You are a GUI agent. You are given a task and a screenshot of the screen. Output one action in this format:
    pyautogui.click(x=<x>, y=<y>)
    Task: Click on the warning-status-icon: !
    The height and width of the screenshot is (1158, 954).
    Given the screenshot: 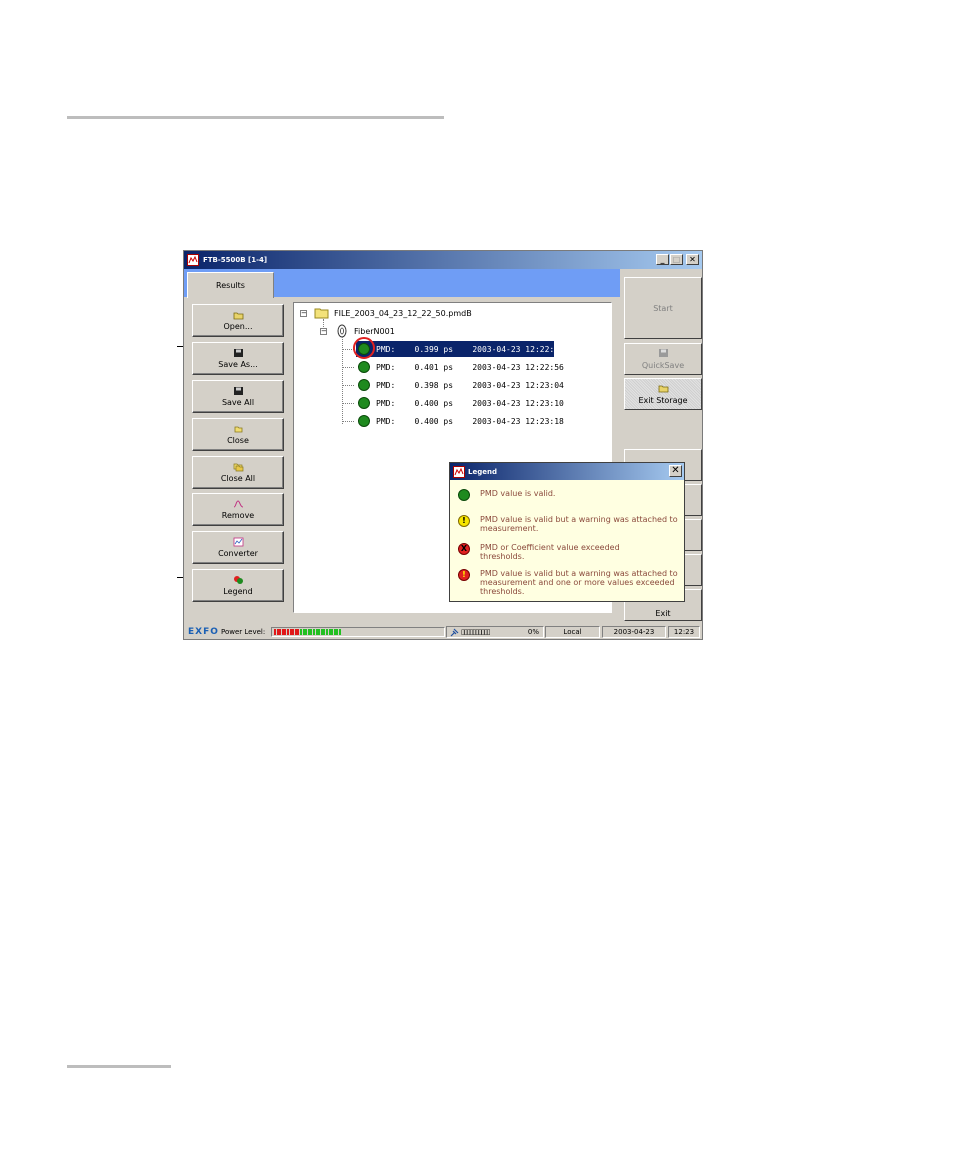 What is the action you would take?
    pyautogui.click(x=464, y=521)
    